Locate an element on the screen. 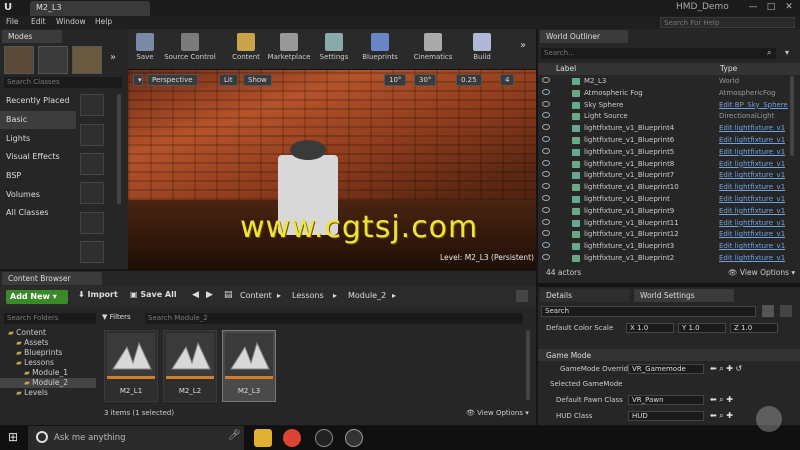  asset-tile: M2_L1 is located at coordinates (131, 366).